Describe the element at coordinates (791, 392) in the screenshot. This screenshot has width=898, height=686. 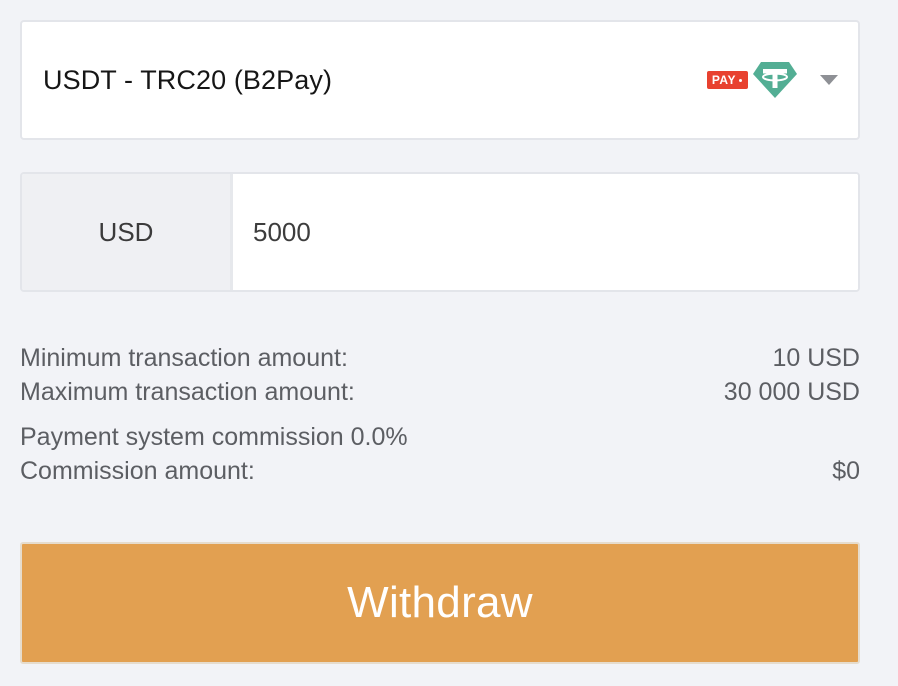
I see `max-amount-value: 30 000 USD` at that location.